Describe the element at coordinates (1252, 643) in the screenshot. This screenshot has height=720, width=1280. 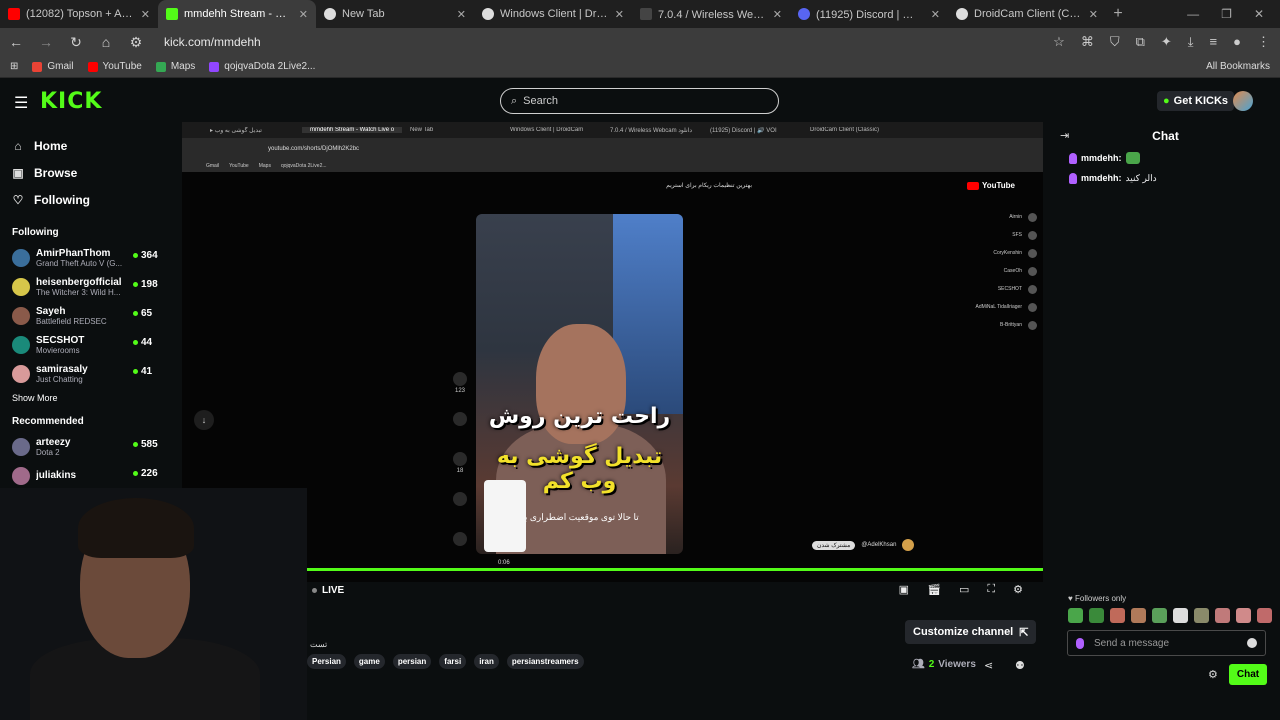
I see `emoji-icon` at that location.